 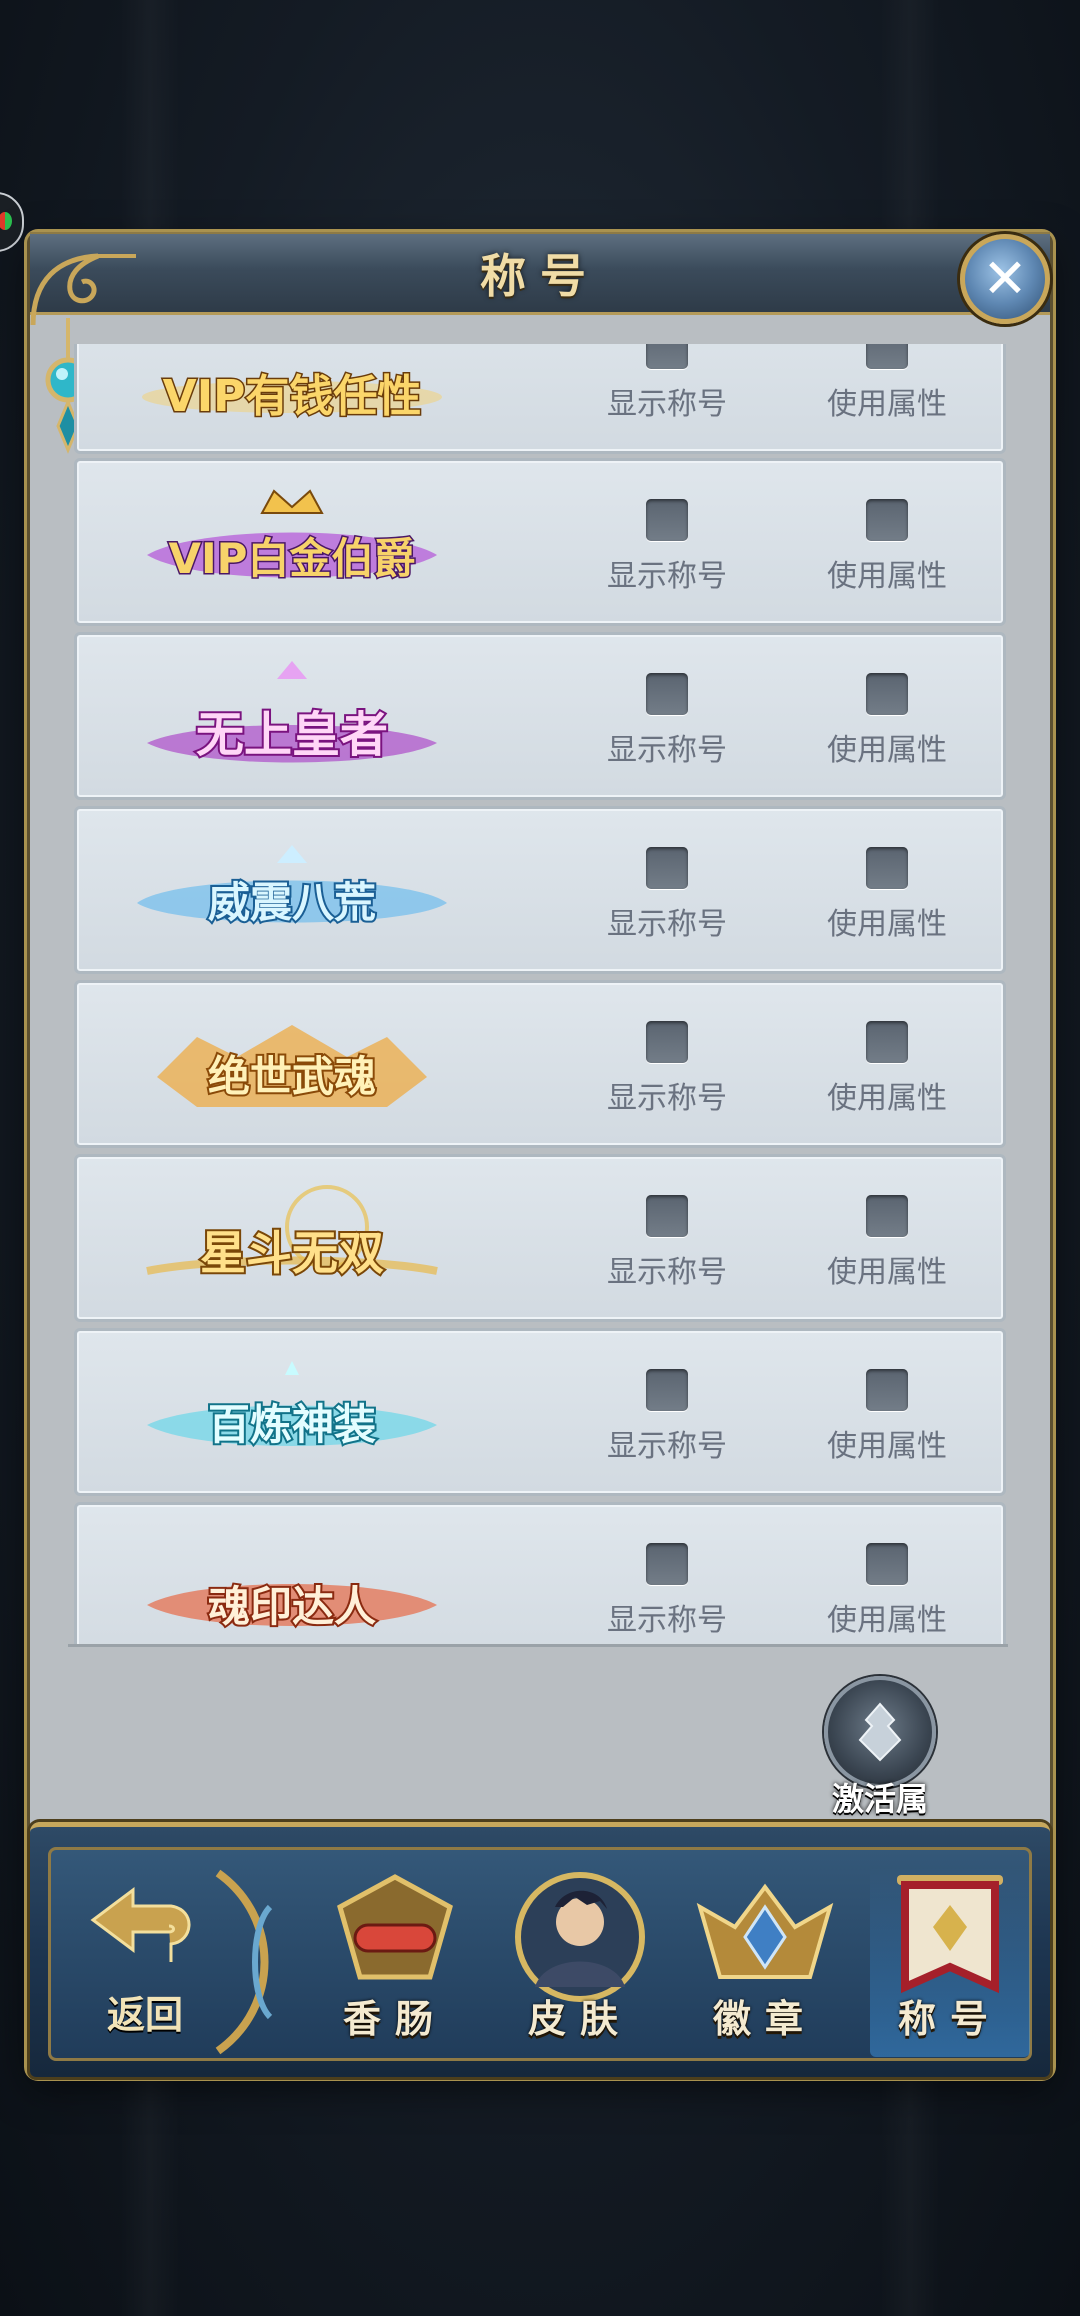 I want to click on title-badge: 魂印达人, so click(x=292, y=1606).